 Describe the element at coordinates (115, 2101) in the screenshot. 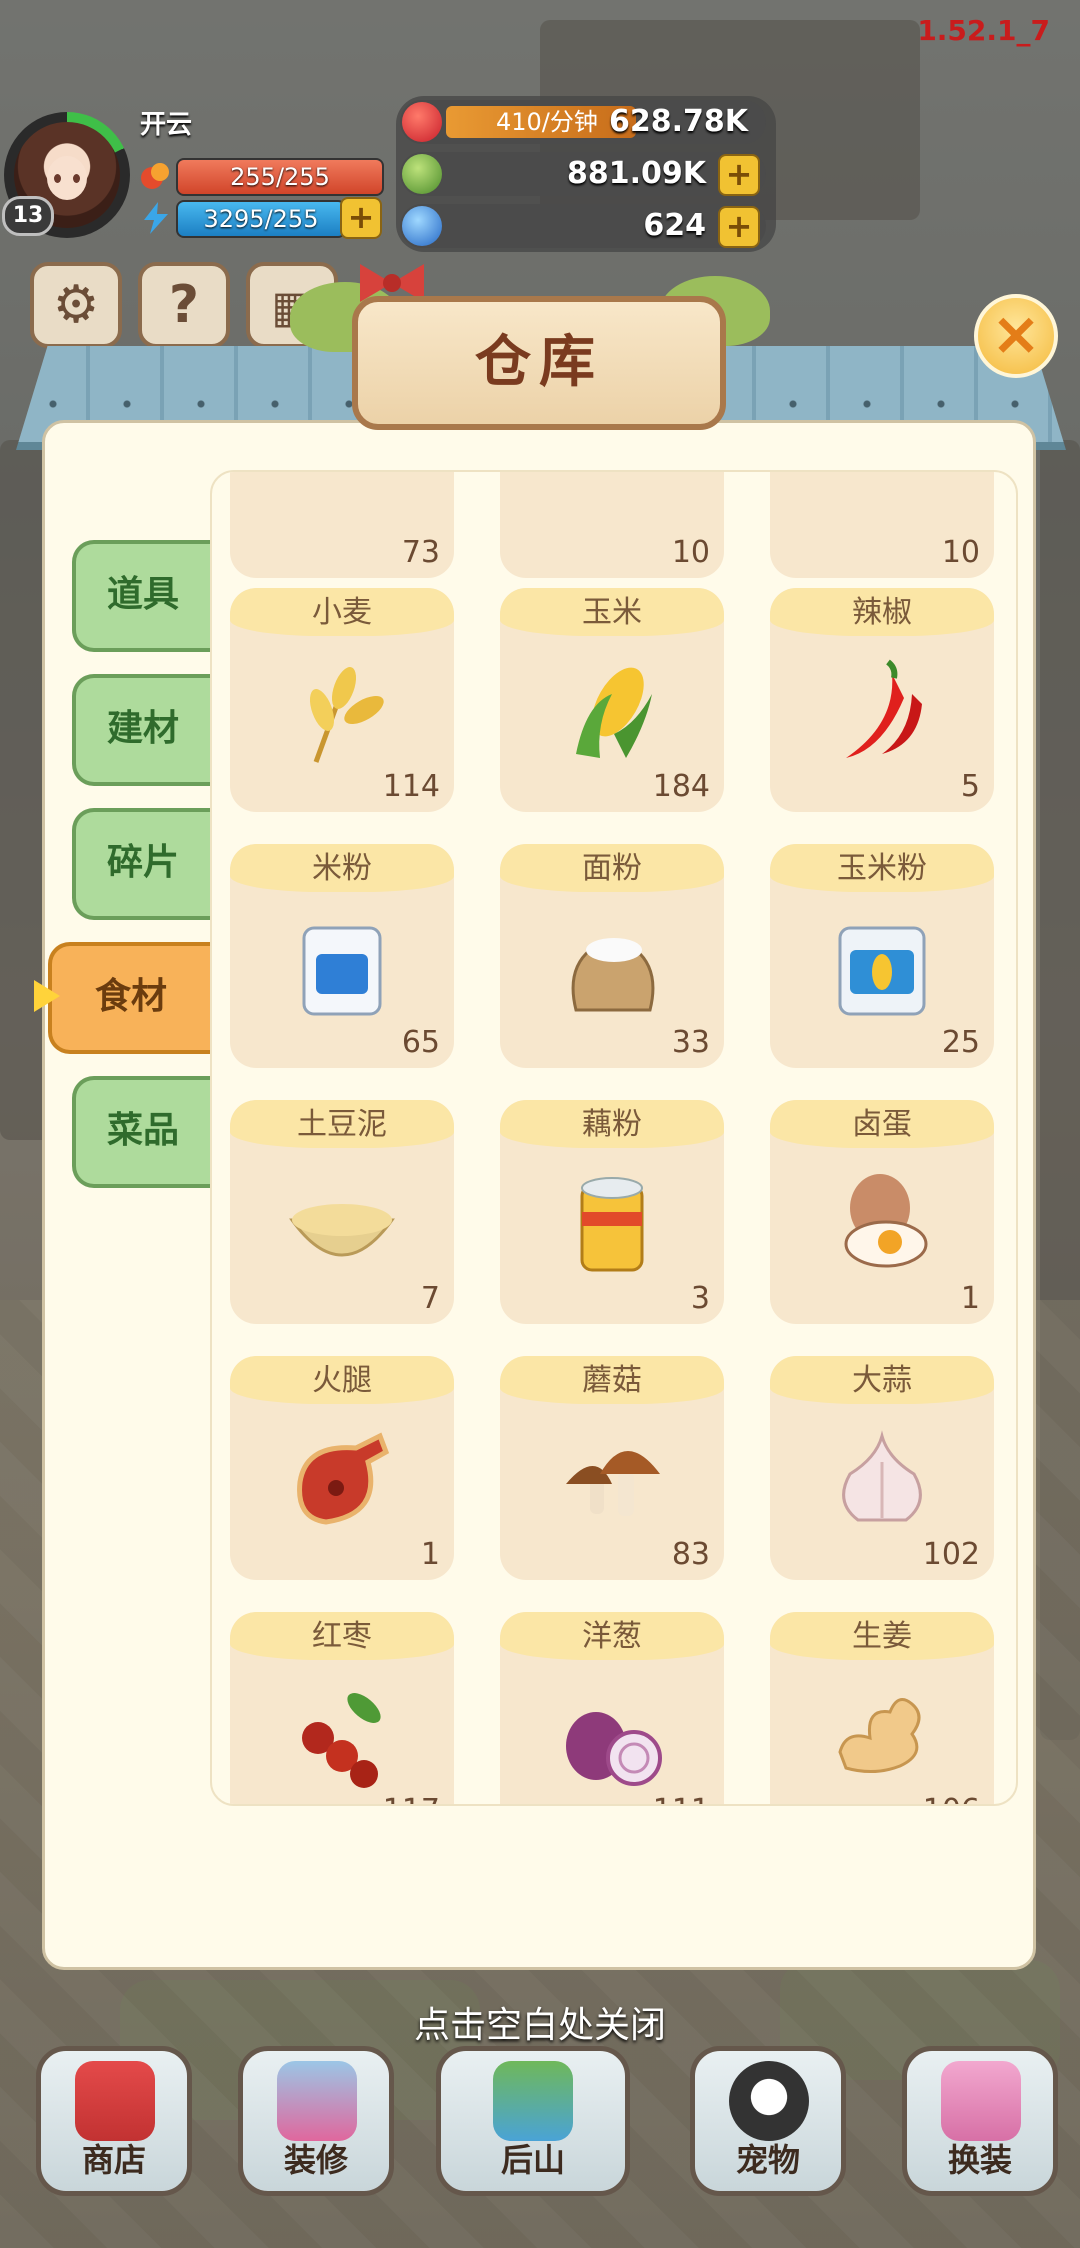

I see `shop-icon` at that location.